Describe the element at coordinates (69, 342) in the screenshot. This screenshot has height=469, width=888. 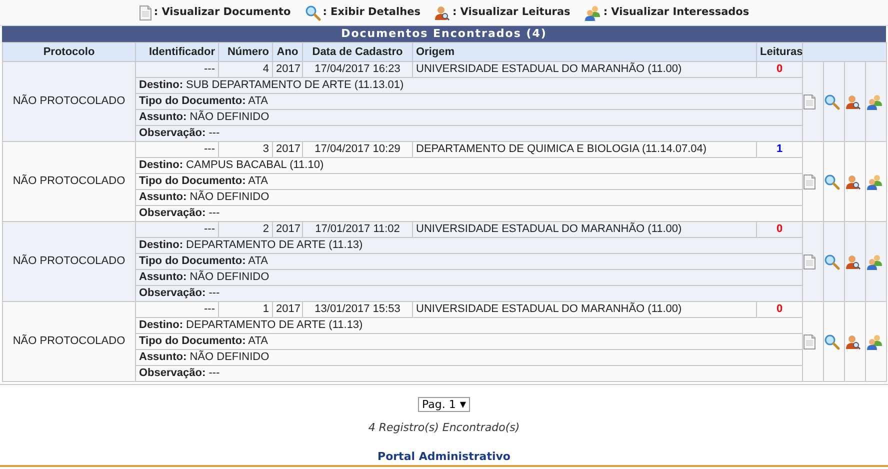
I see `table-cell: NÃO PROTOCOLADO` at that location.